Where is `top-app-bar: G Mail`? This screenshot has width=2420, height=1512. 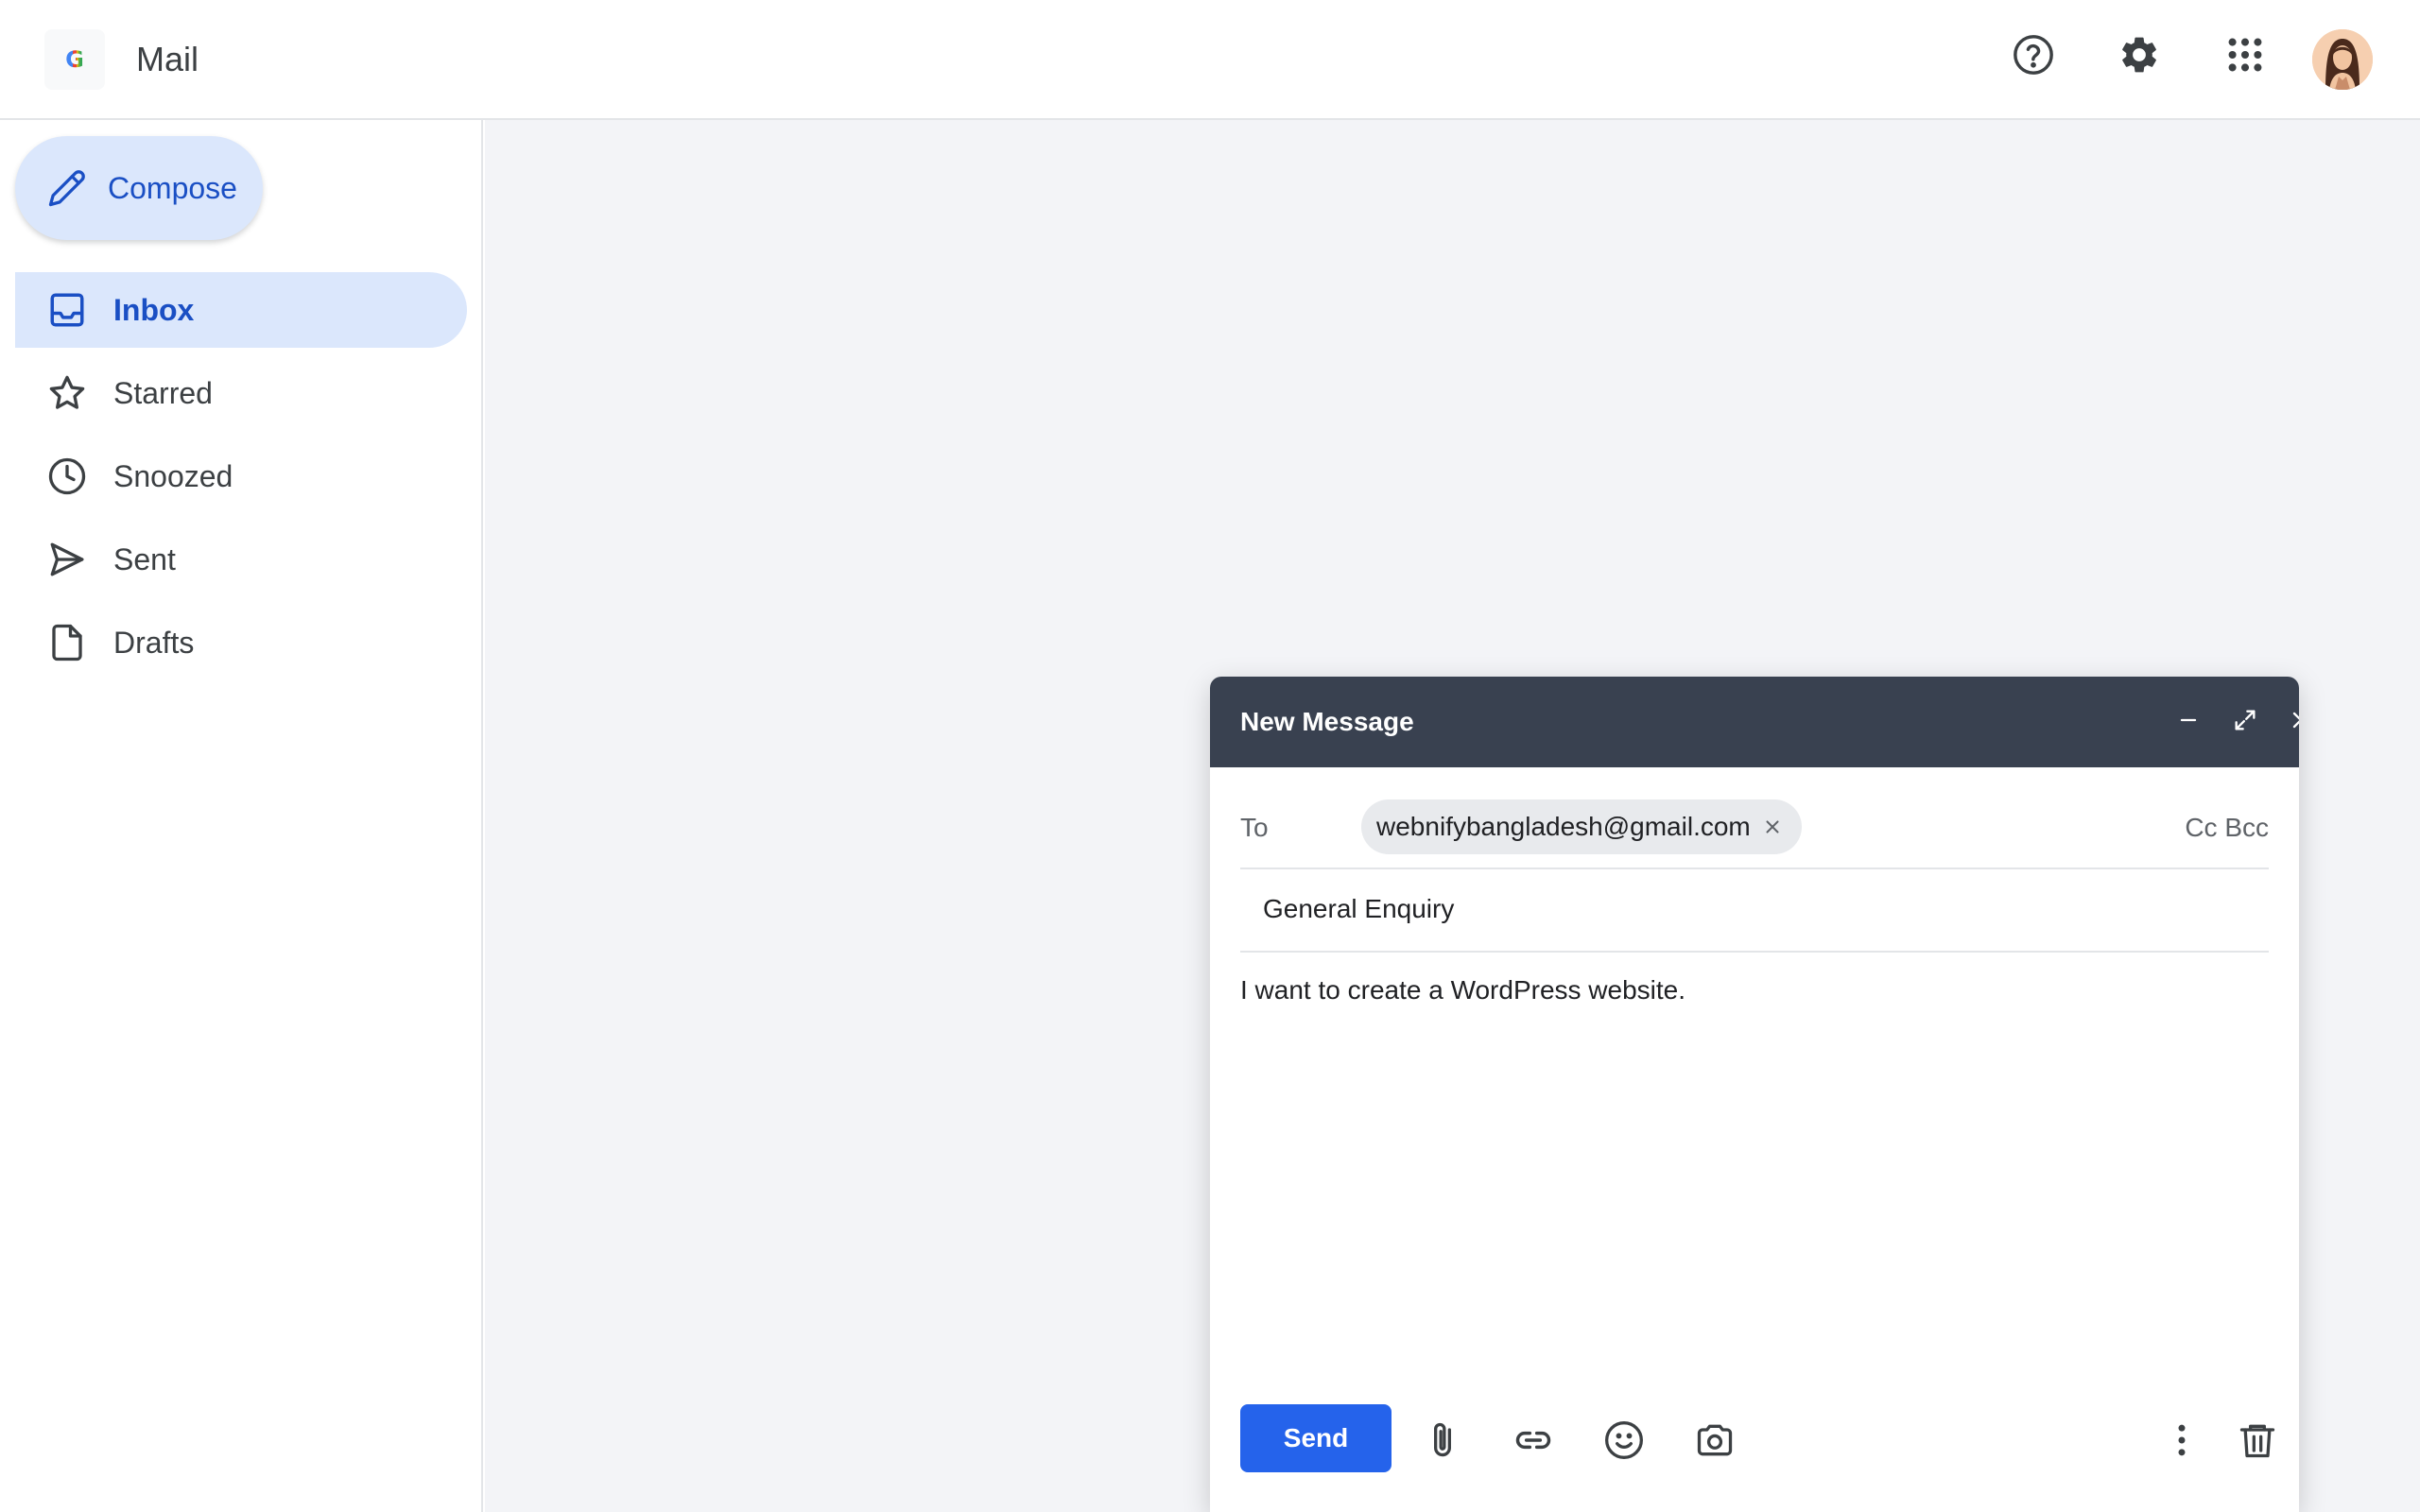
top-app-bar: G Mail is located at coordinates (1210, 60).